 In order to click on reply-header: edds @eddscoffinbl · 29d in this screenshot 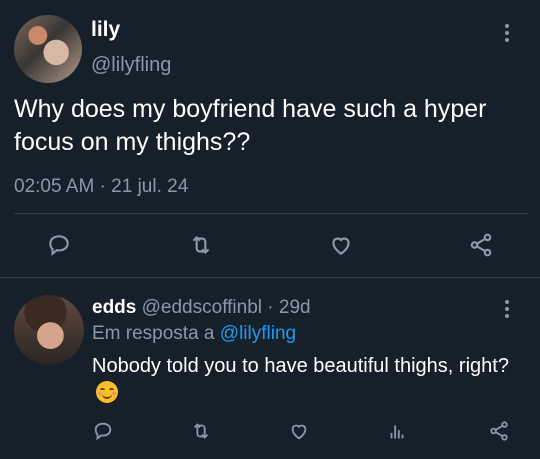, I will do `click(201, 308)`.